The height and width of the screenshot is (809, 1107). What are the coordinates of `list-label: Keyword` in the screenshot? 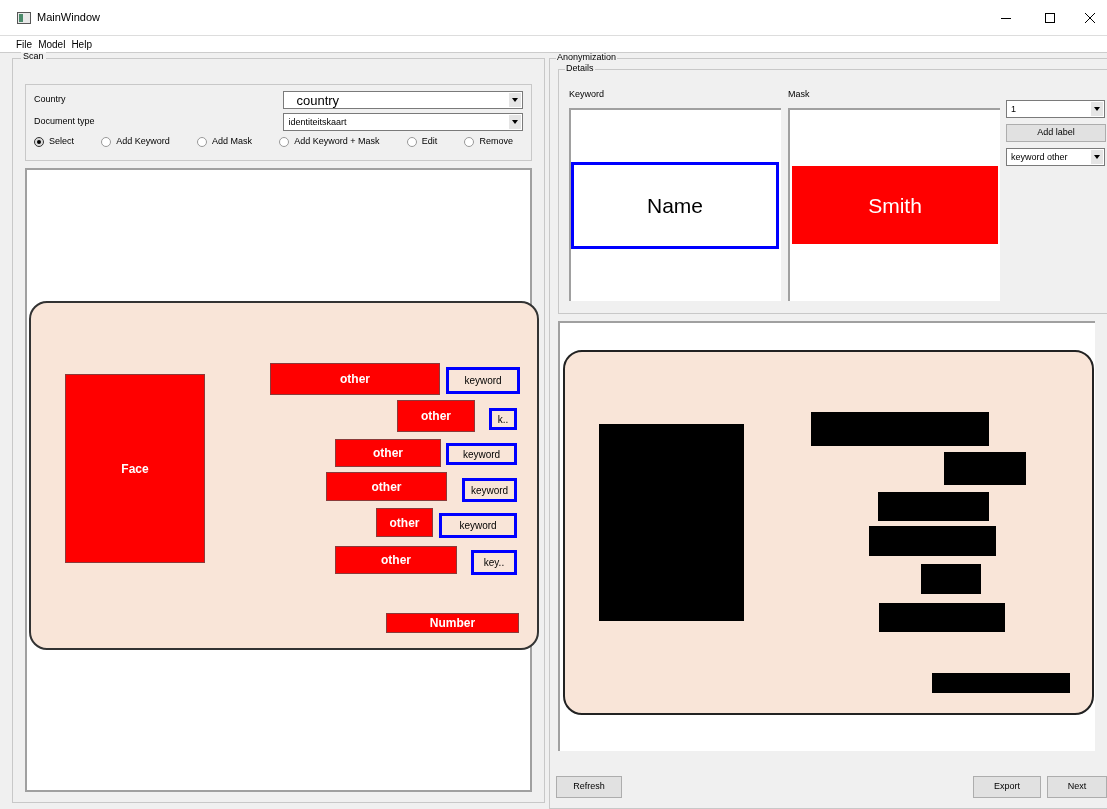 It's located at (587, 94).